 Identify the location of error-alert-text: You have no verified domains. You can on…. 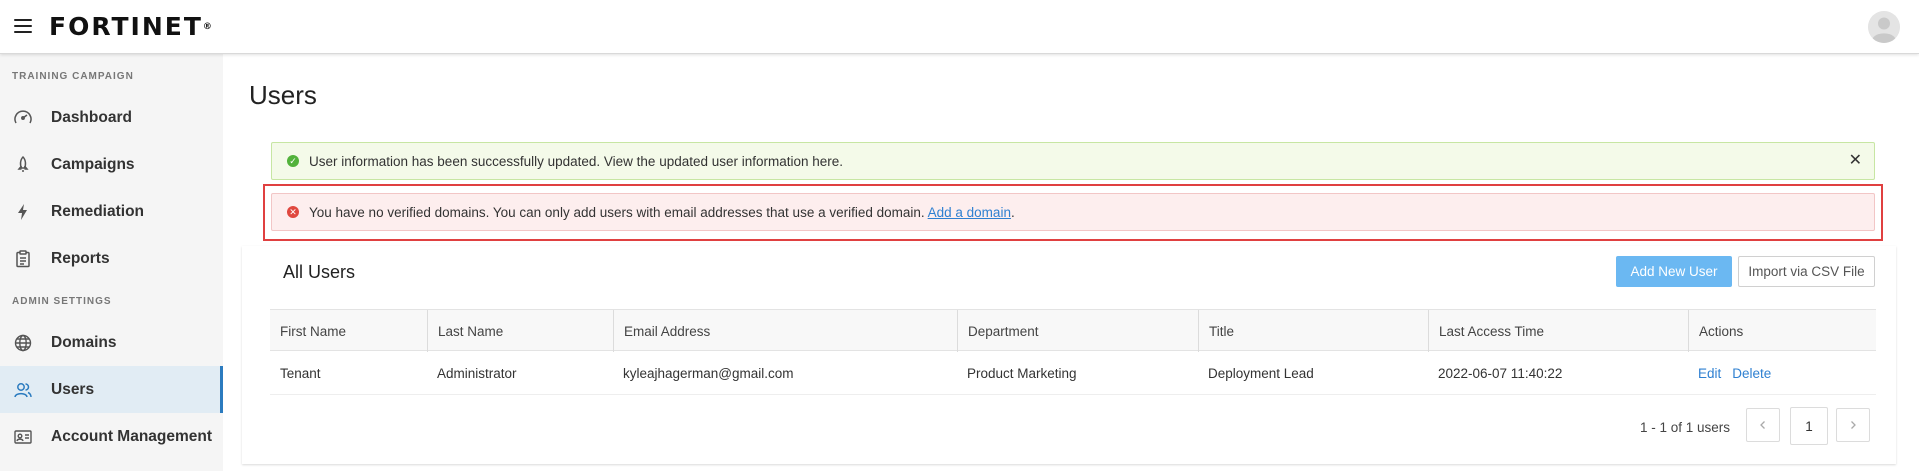
(618, 212).